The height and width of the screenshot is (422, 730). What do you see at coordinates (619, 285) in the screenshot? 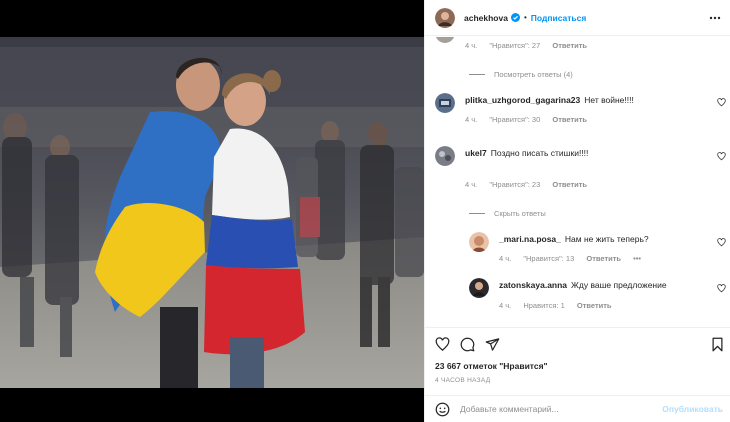
I see `reply-body: Жду ваше предложение` at bounding box center [619, 285].